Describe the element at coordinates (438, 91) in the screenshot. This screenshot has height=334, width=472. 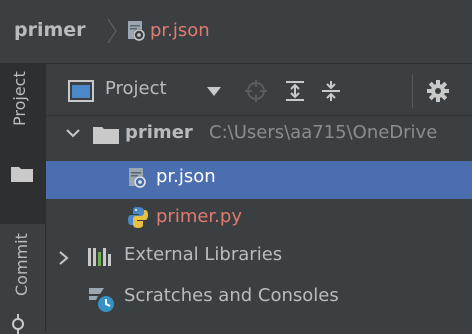
I see `gear-icon` at that location.